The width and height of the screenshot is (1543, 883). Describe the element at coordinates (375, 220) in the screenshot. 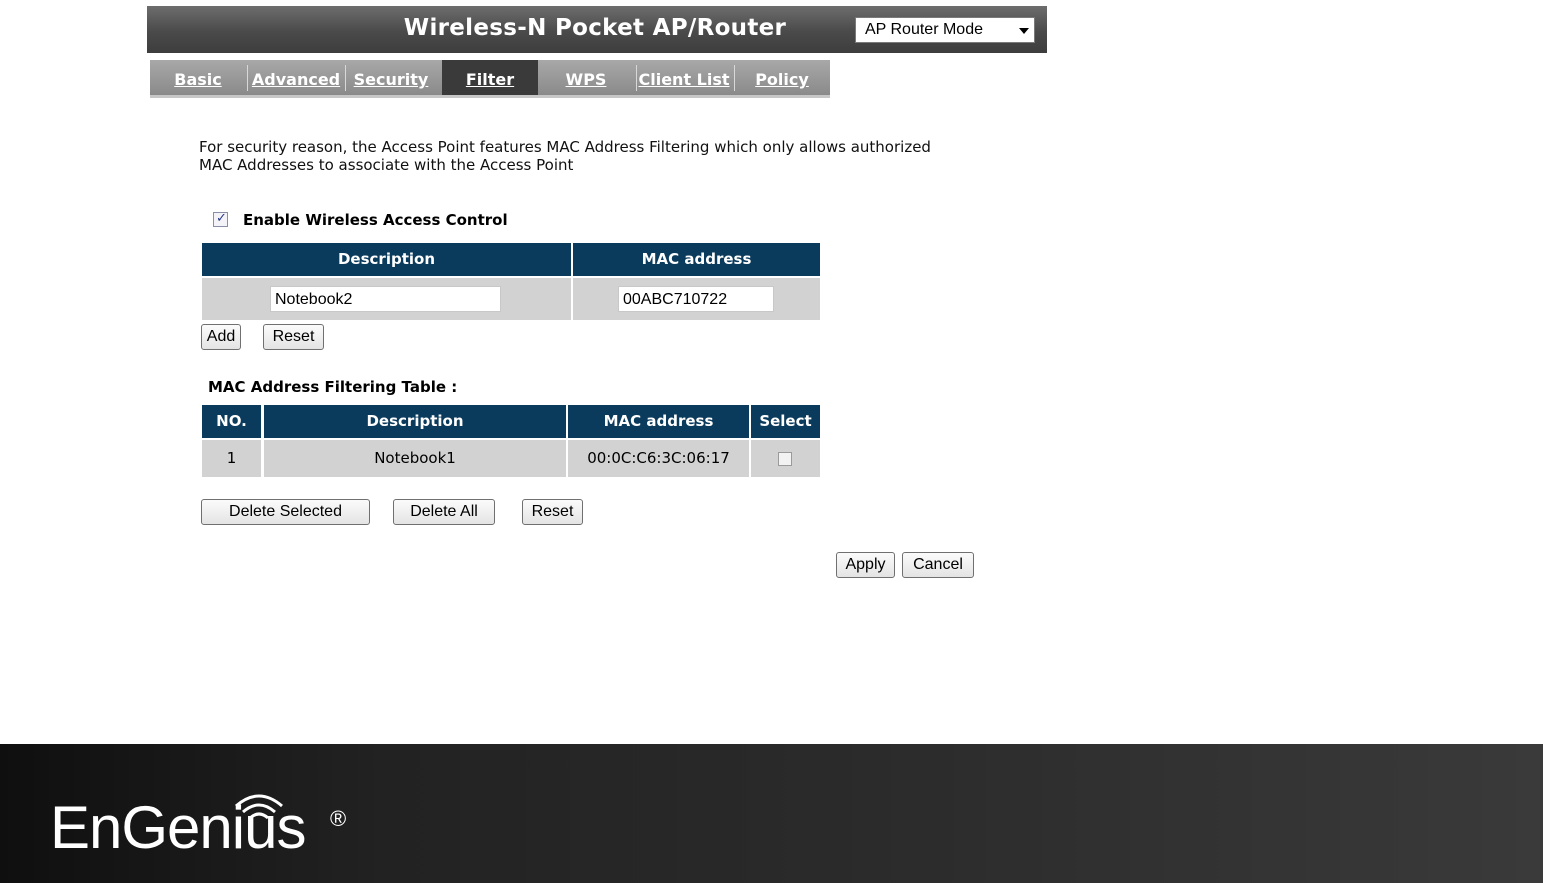

I see `enable-access-control-label: Enable Wireless Access Control` at that location.